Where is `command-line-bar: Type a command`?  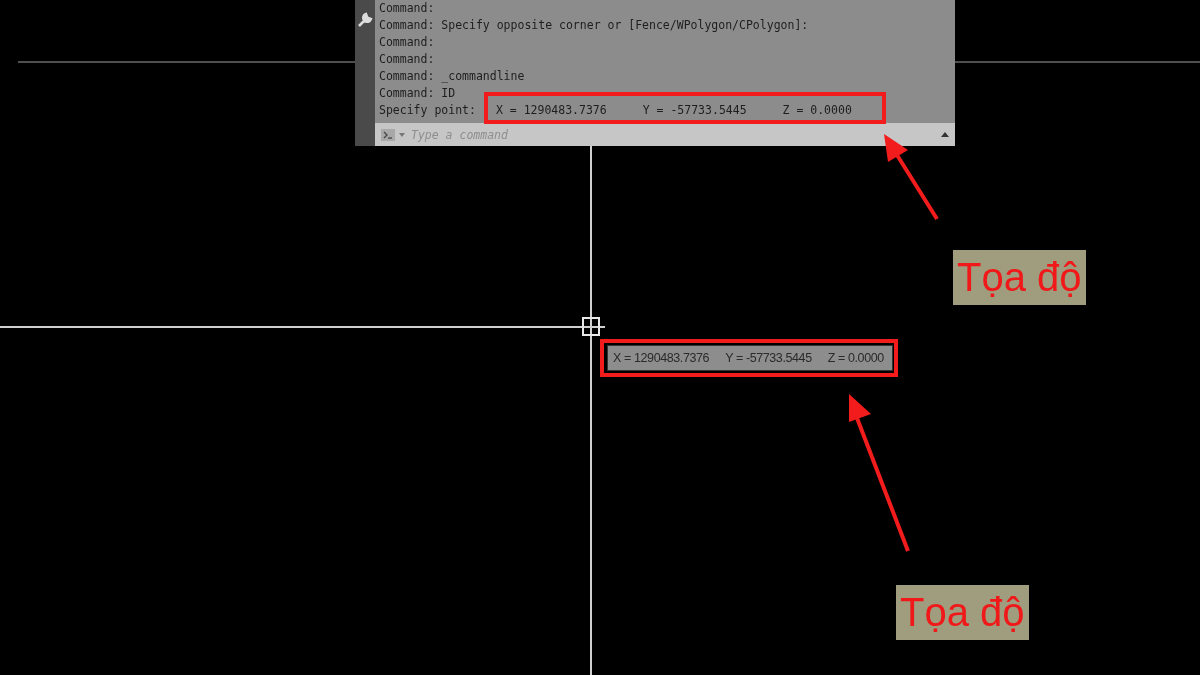 command-line-bar: Type a command is located at coordinates (665, 134).